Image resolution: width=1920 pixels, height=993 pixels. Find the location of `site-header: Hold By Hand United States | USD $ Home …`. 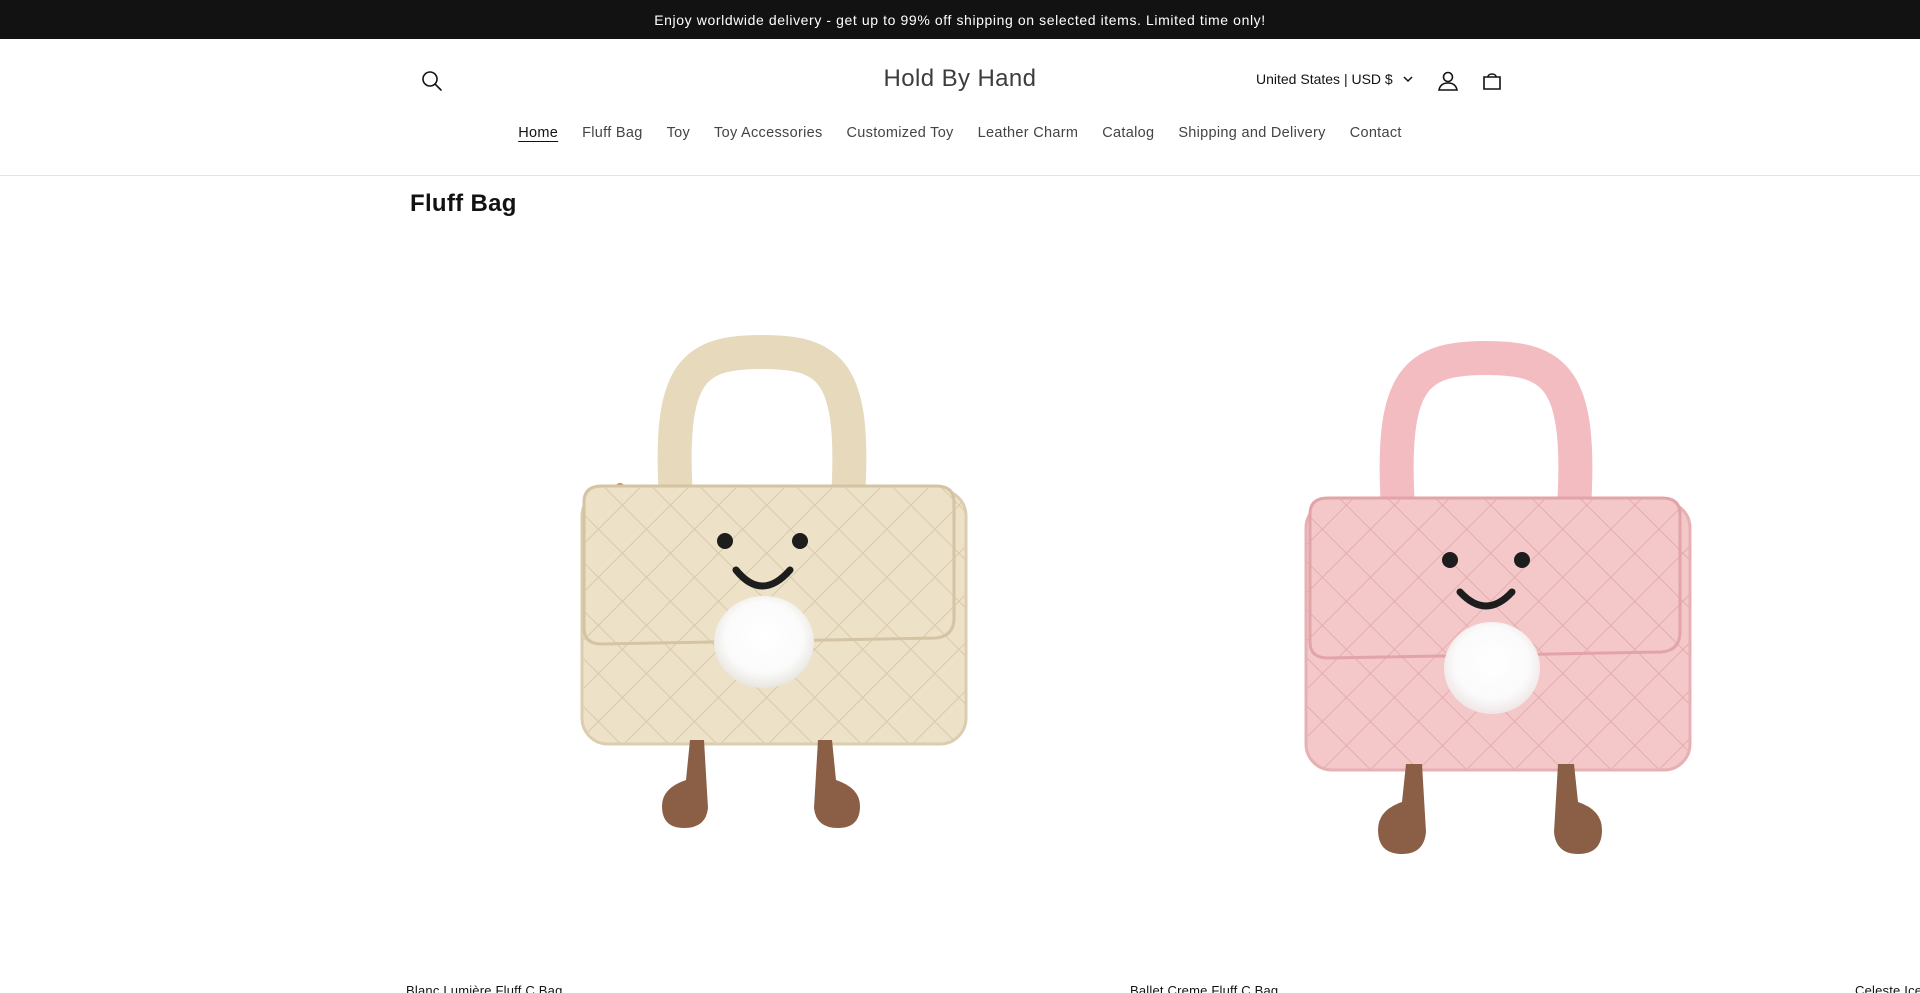

site-header: Hold By Hand United States | USD $ Home … is located at coordinates (960, 107).